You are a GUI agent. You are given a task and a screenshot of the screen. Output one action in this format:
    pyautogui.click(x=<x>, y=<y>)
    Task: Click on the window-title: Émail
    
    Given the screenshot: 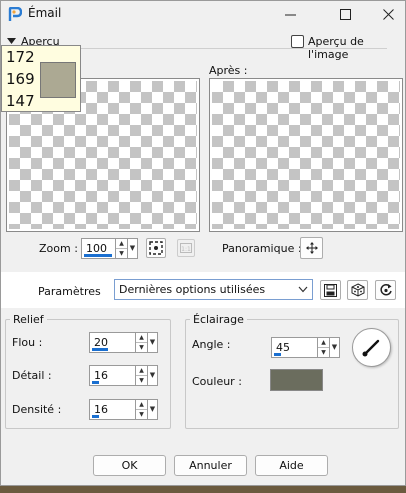 What is the action you would take?
    pyautogui.click(x=45, y=13)
    